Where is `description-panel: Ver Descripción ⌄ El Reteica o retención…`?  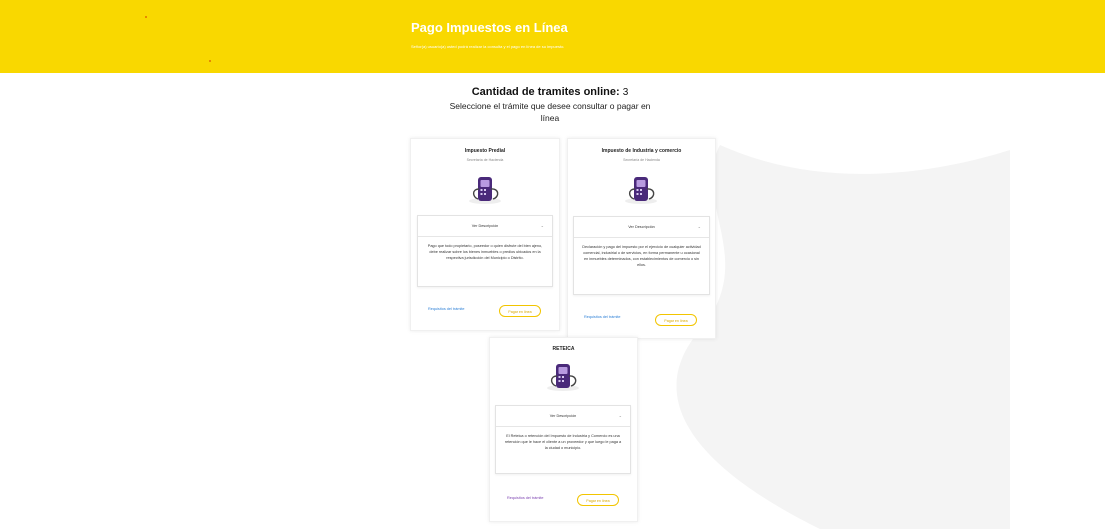 description-panel: Ver Descripción ⌄ El Reteica o retención… is located at coordinates (563, 439).